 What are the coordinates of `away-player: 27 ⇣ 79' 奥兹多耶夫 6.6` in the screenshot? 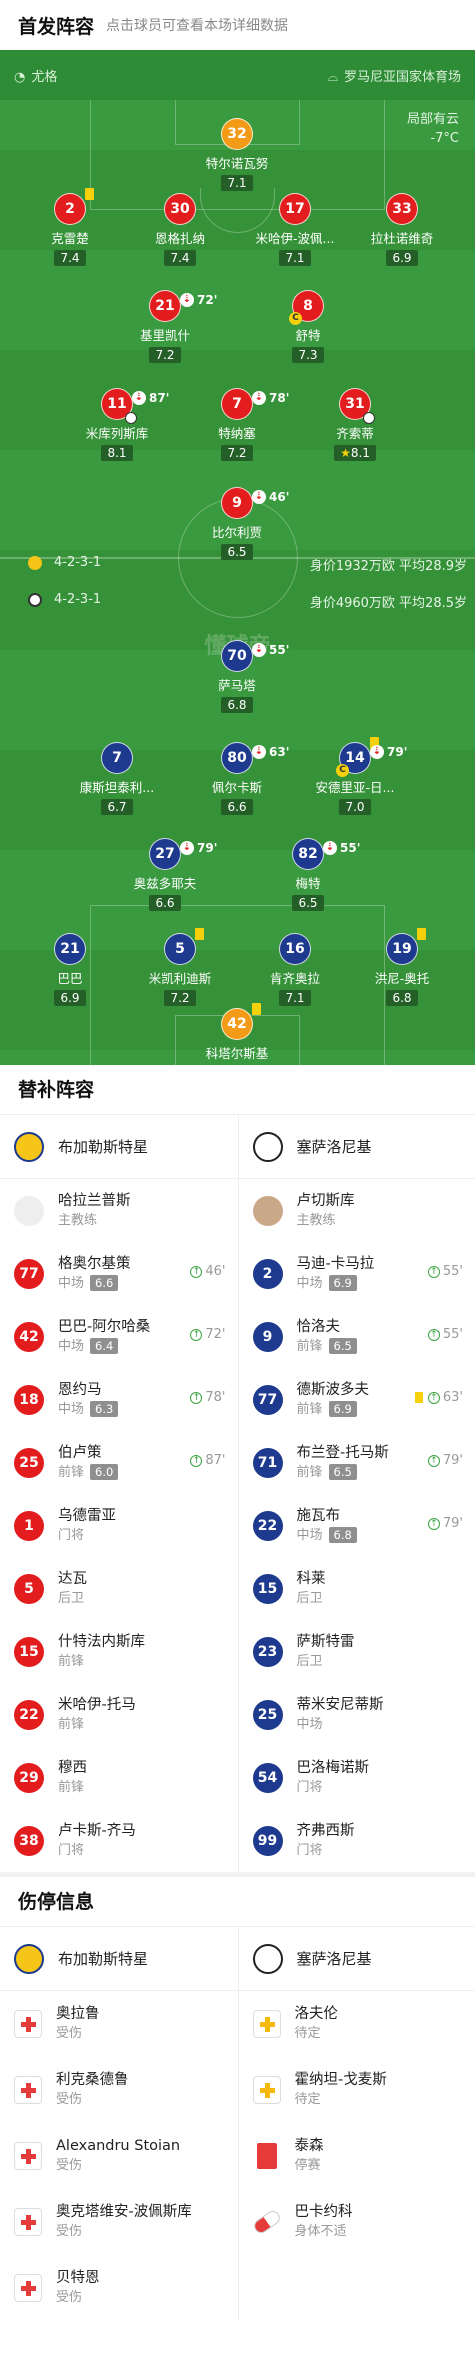 It's located at (165, 874).